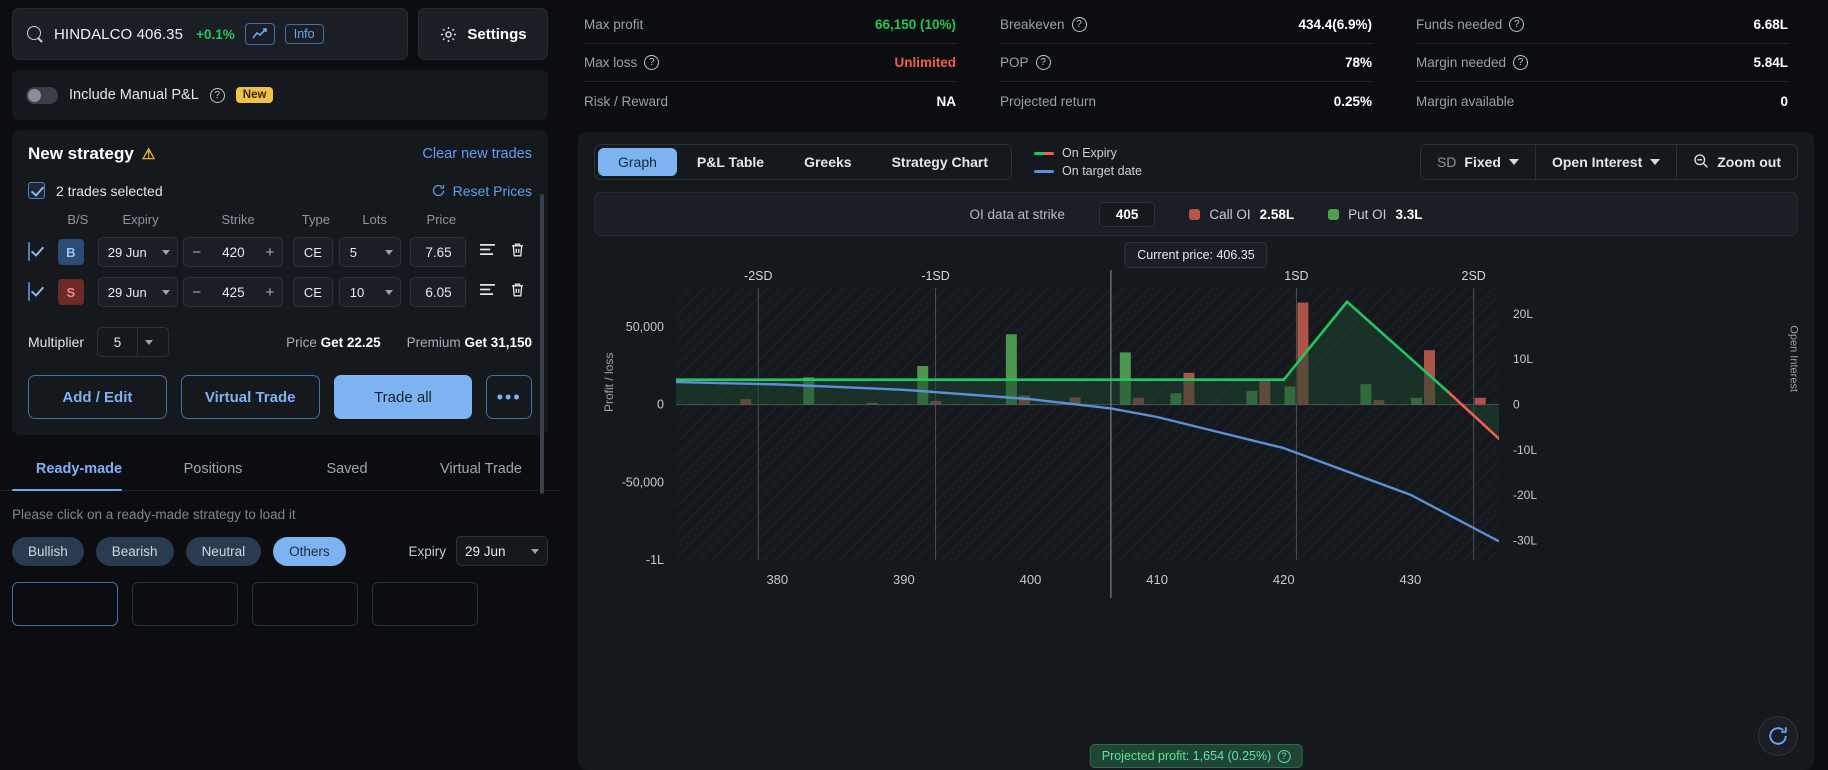 The height and width of the screenshot is (770, 1828). Describe the element at coordinates (70, 252) in the screenshot. I see `buy-sell-toggle: B` at that location.